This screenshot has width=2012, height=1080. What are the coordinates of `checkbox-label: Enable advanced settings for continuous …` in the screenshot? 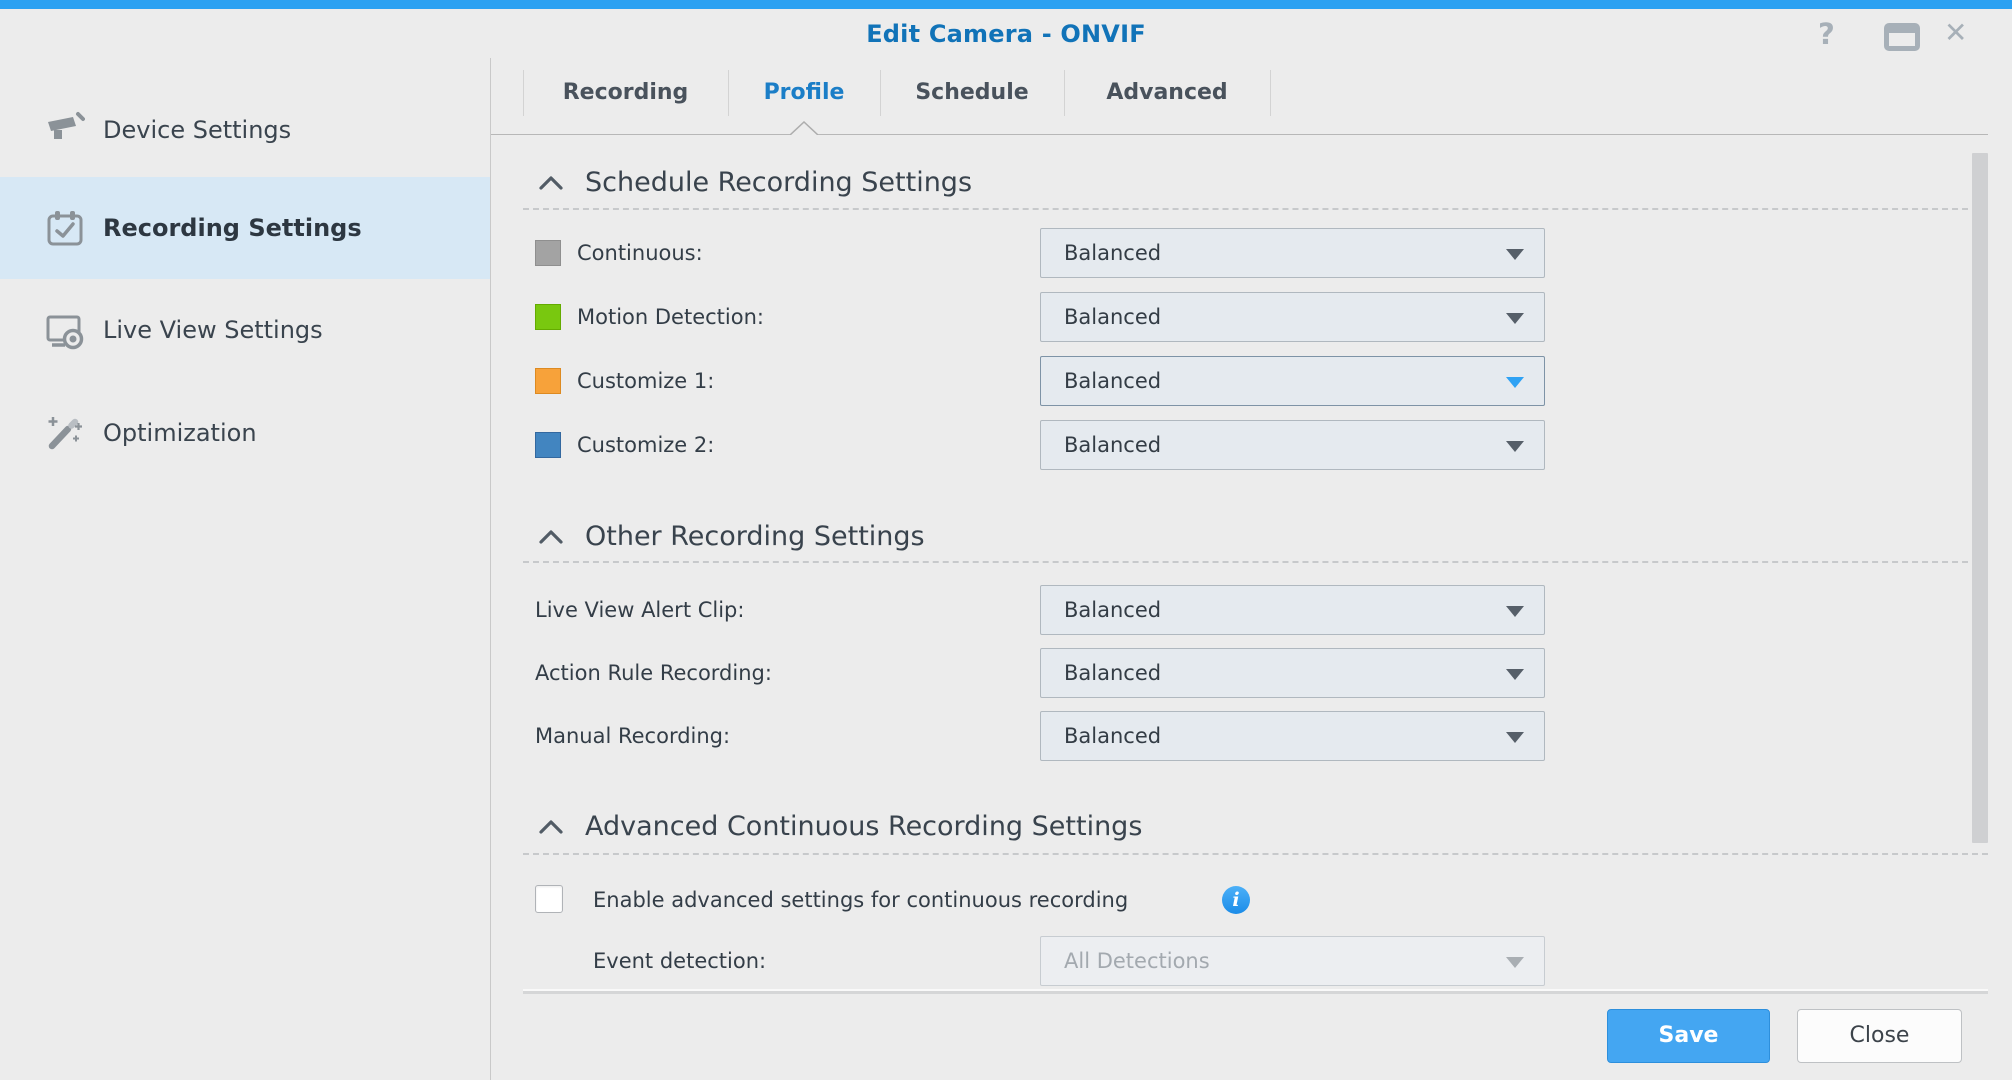 It's located at (861, 900).